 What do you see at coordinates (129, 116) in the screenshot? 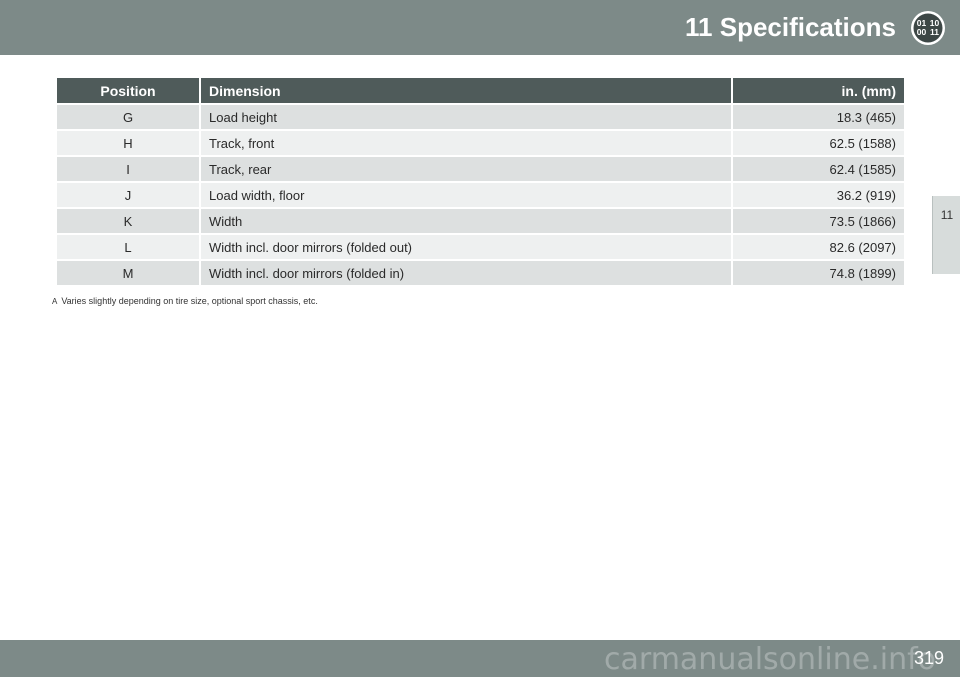
I see `cell-position: G` at bounding box center [129, 116].